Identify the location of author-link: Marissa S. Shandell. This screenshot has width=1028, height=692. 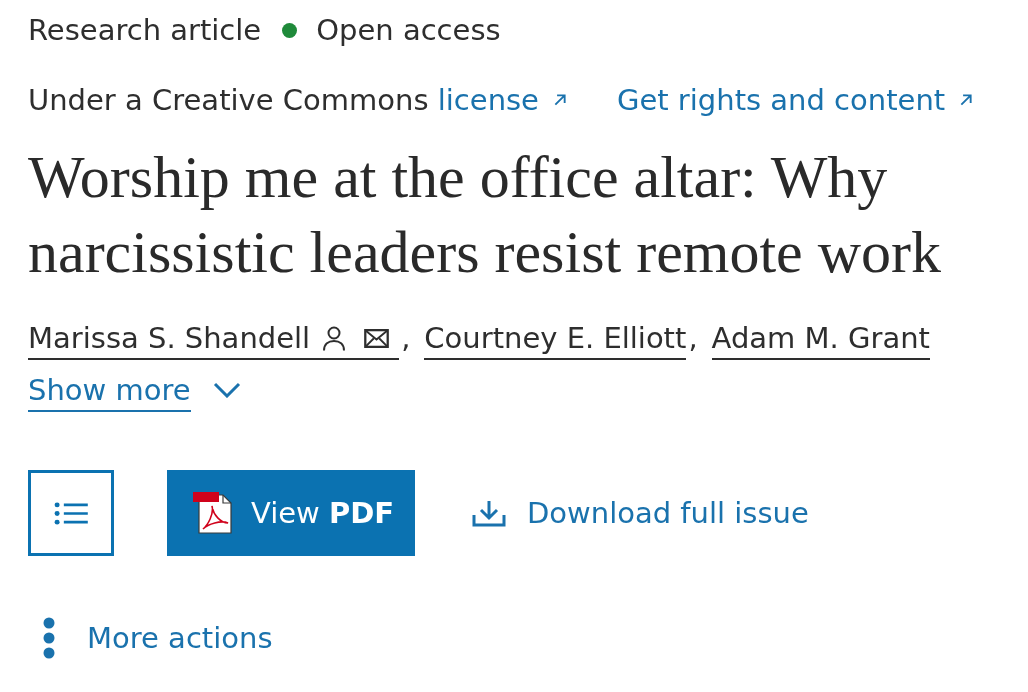
(214, 340).